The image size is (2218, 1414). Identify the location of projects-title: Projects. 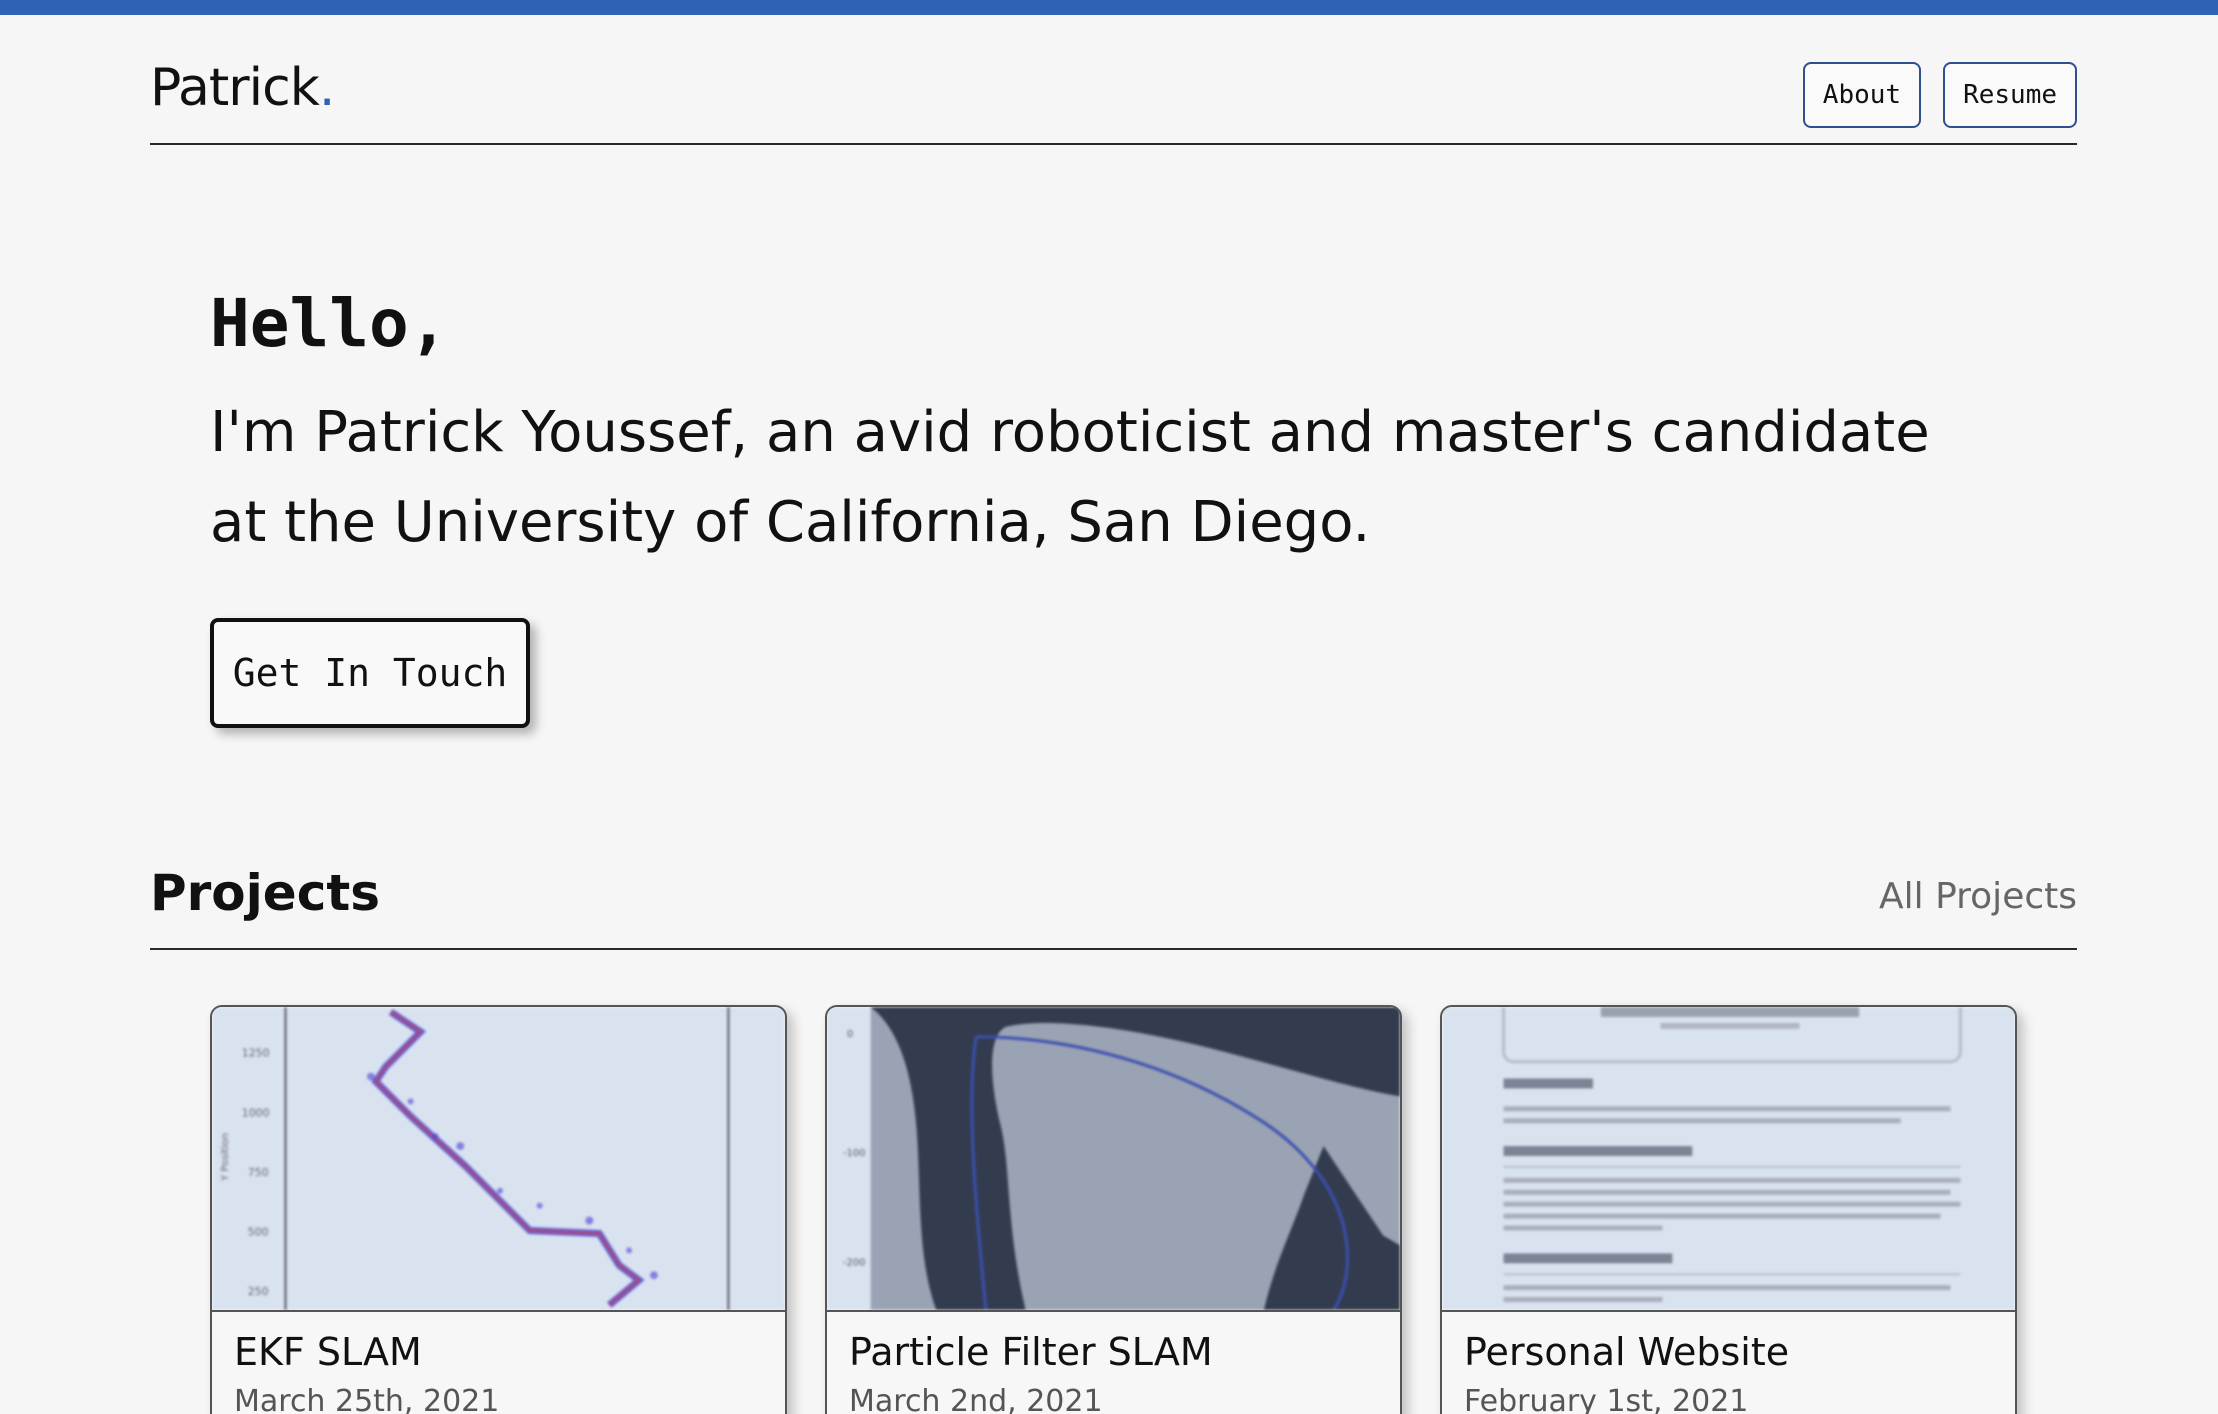
(265, 893).